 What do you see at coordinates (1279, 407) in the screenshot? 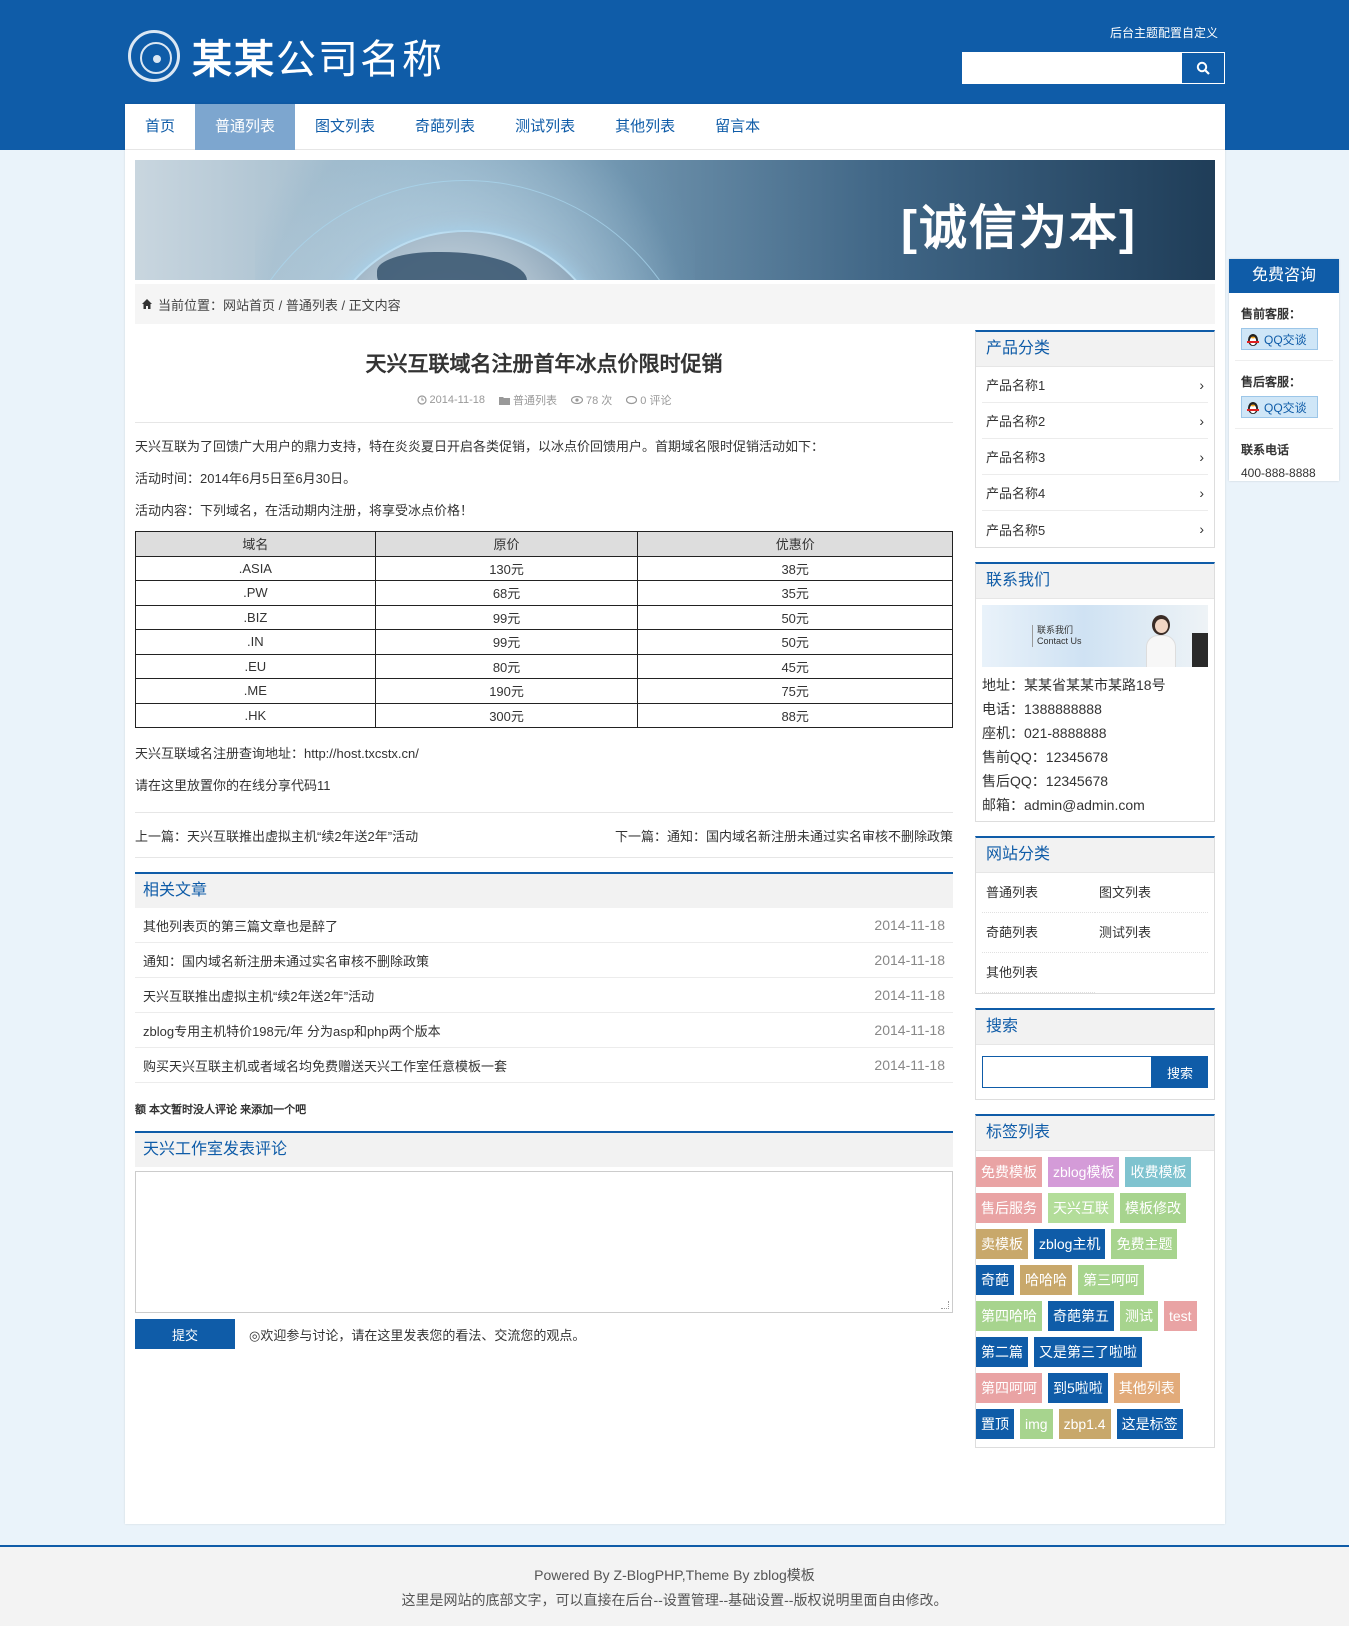
I see `aftersale-qq-button: QQ交谈` at bounding box center [1279, 407].